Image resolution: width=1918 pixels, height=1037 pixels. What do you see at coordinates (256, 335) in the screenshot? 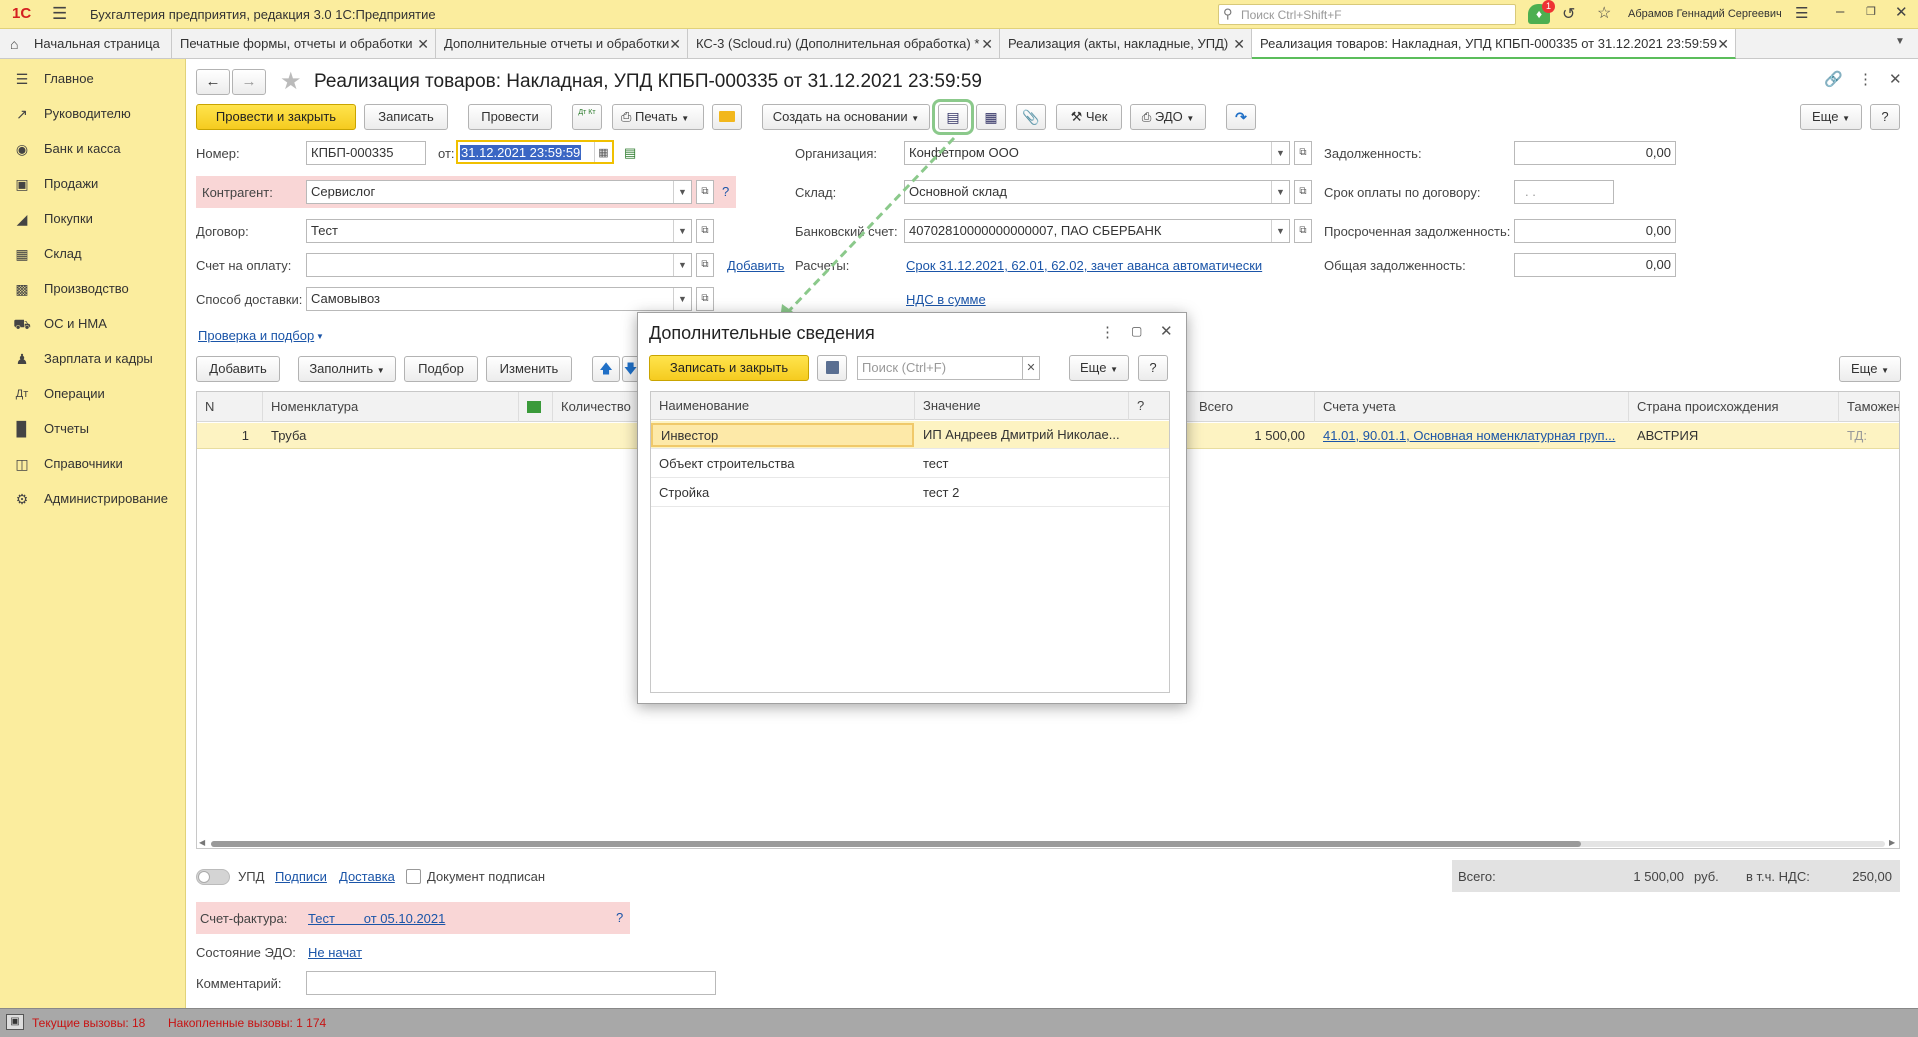
I see `check-and-pick-link: Проверка и подбор` at bounding box center [256, 335].